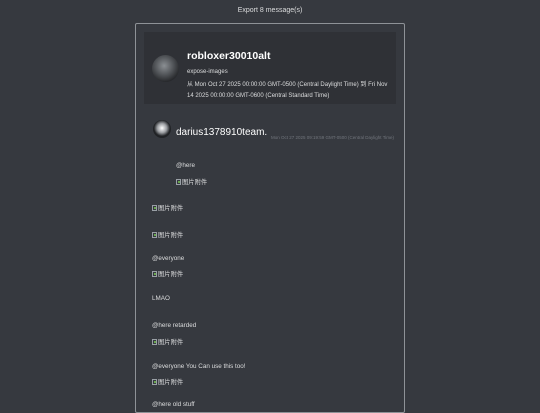 The image size is (540, 413). I want to click on author-avatar, so click(162, 129).